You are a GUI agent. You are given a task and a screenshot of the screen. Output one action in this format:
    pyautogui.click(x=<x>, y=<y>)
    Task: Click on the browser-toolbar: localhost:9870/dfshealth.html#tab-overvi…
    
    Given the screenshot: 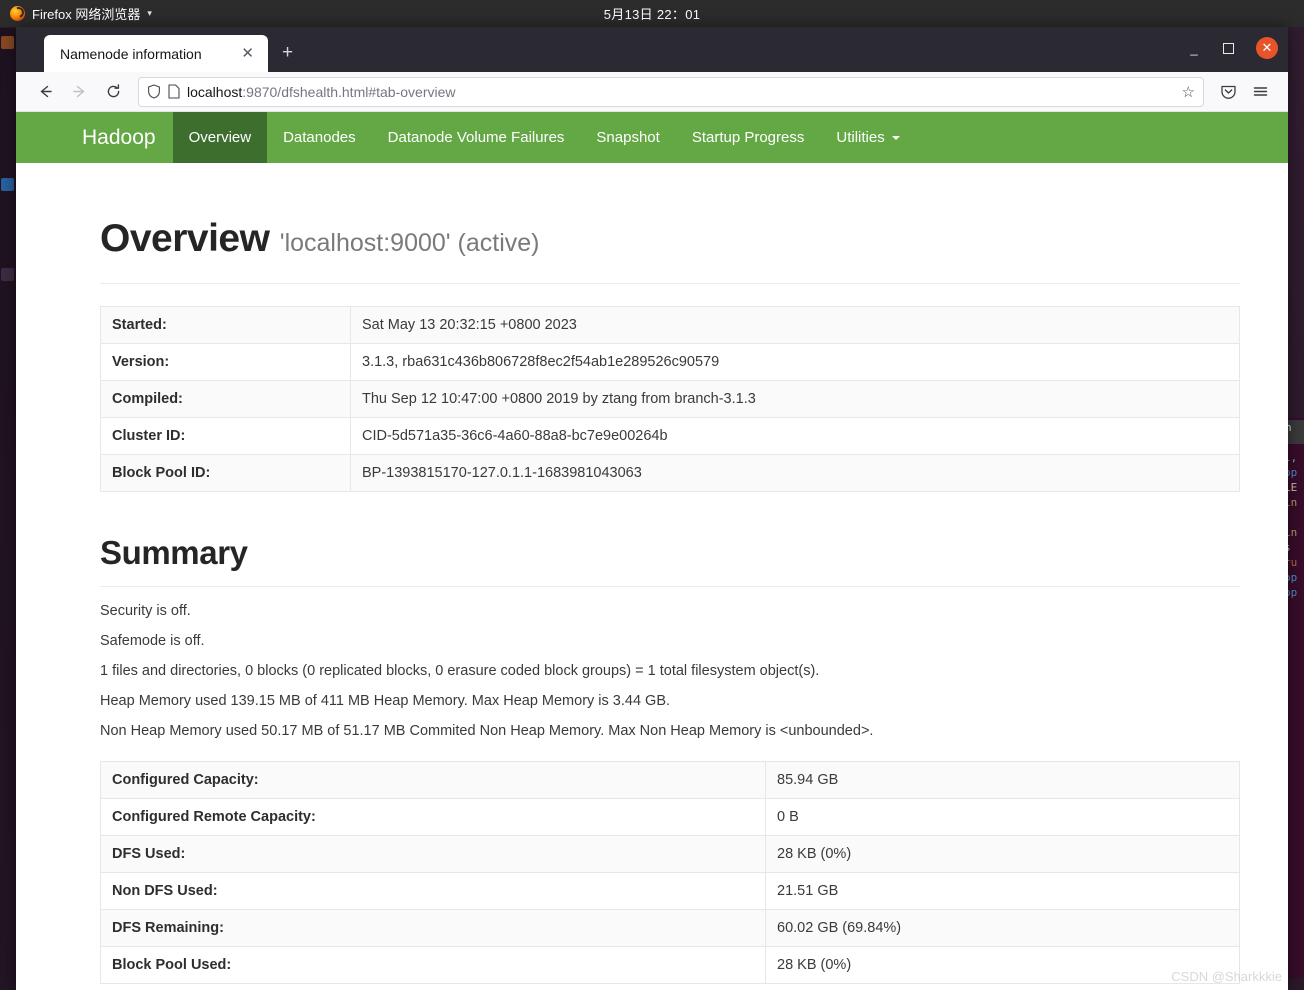 What is the action you would take?
    pyautogui.click(x=652, y=92)
    